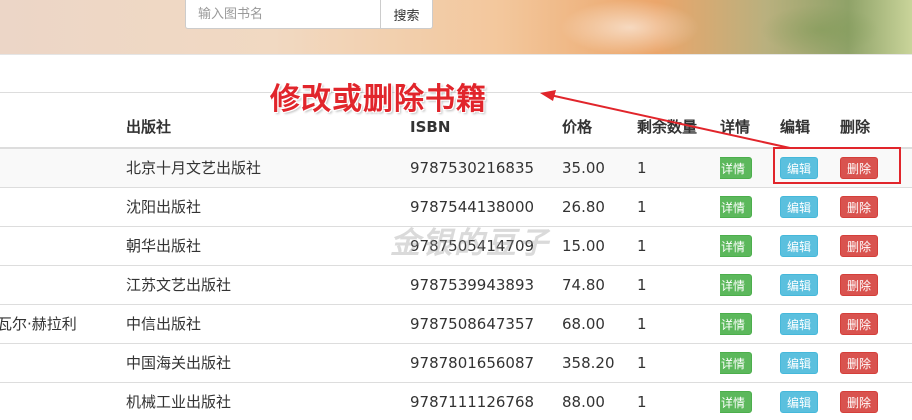  Describe the element at coordinates (406, 14) in the screenshot. I see `search-button: 搜索` at that location.